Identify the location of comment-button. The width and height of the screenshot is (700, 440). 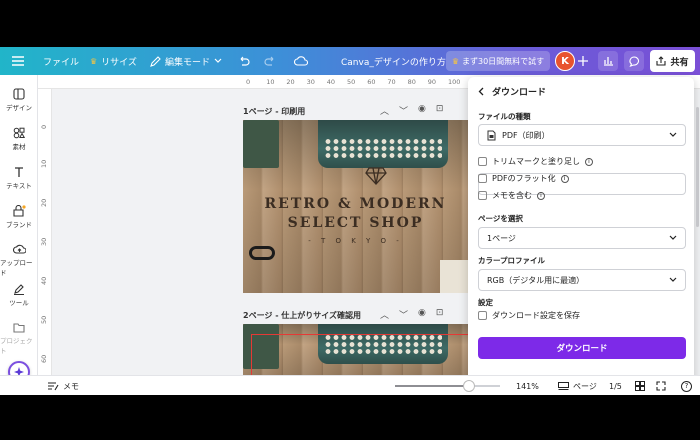
(634, 61).